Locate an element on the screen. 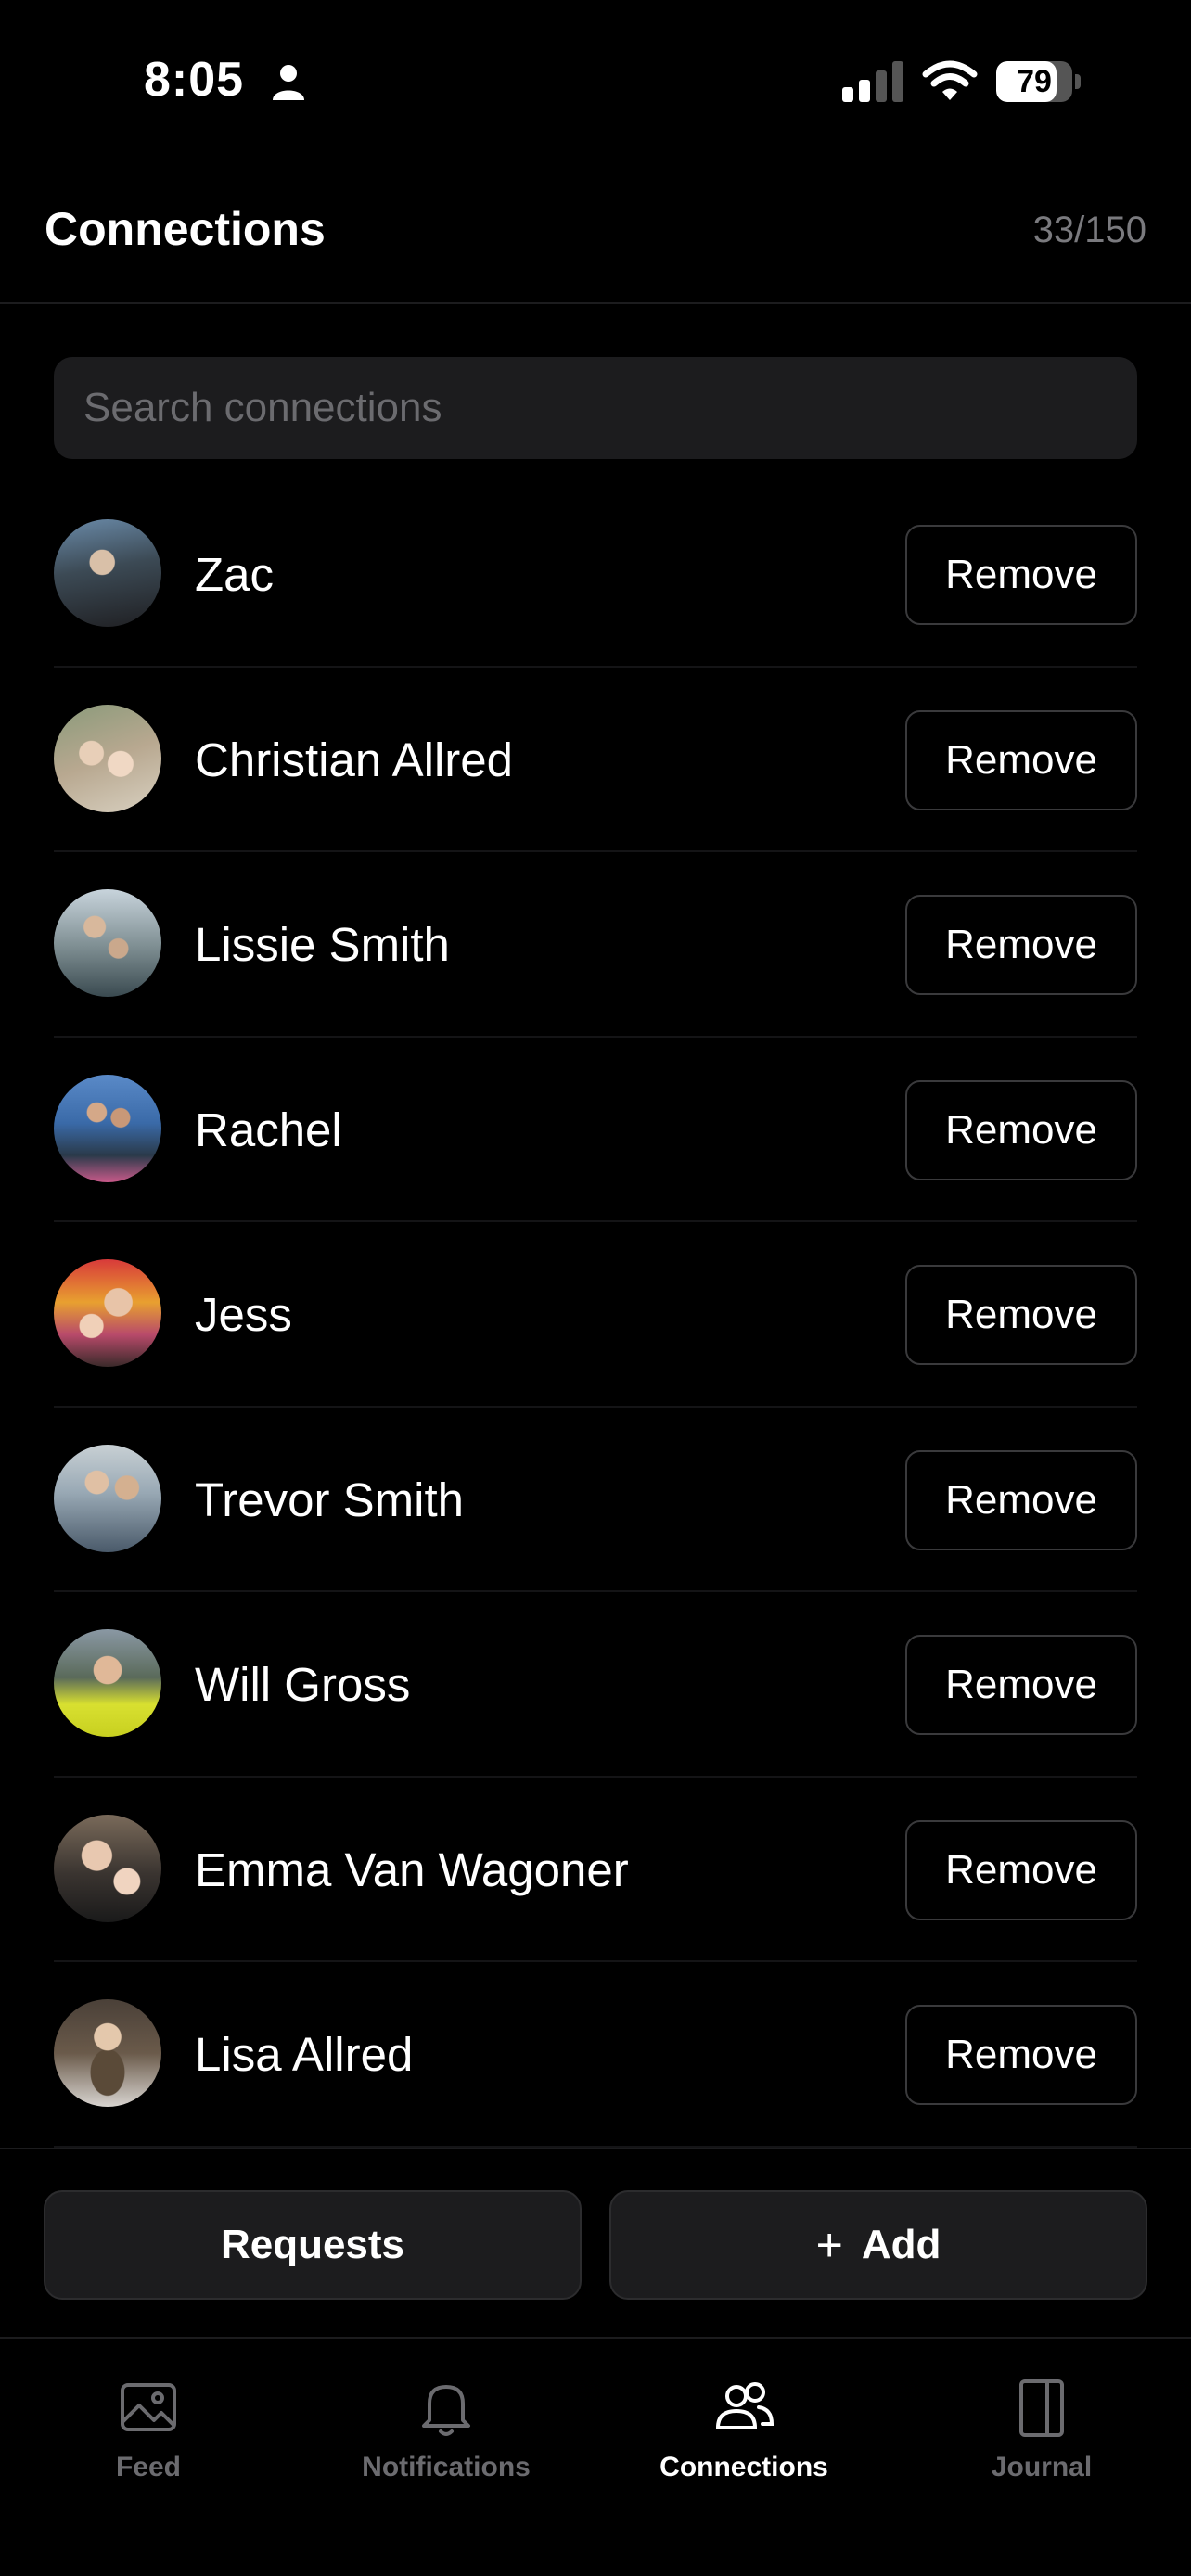 This screenshot has width=1191, height=2576. connection-row: Jess Remove is located at coordinates (595, 1315).